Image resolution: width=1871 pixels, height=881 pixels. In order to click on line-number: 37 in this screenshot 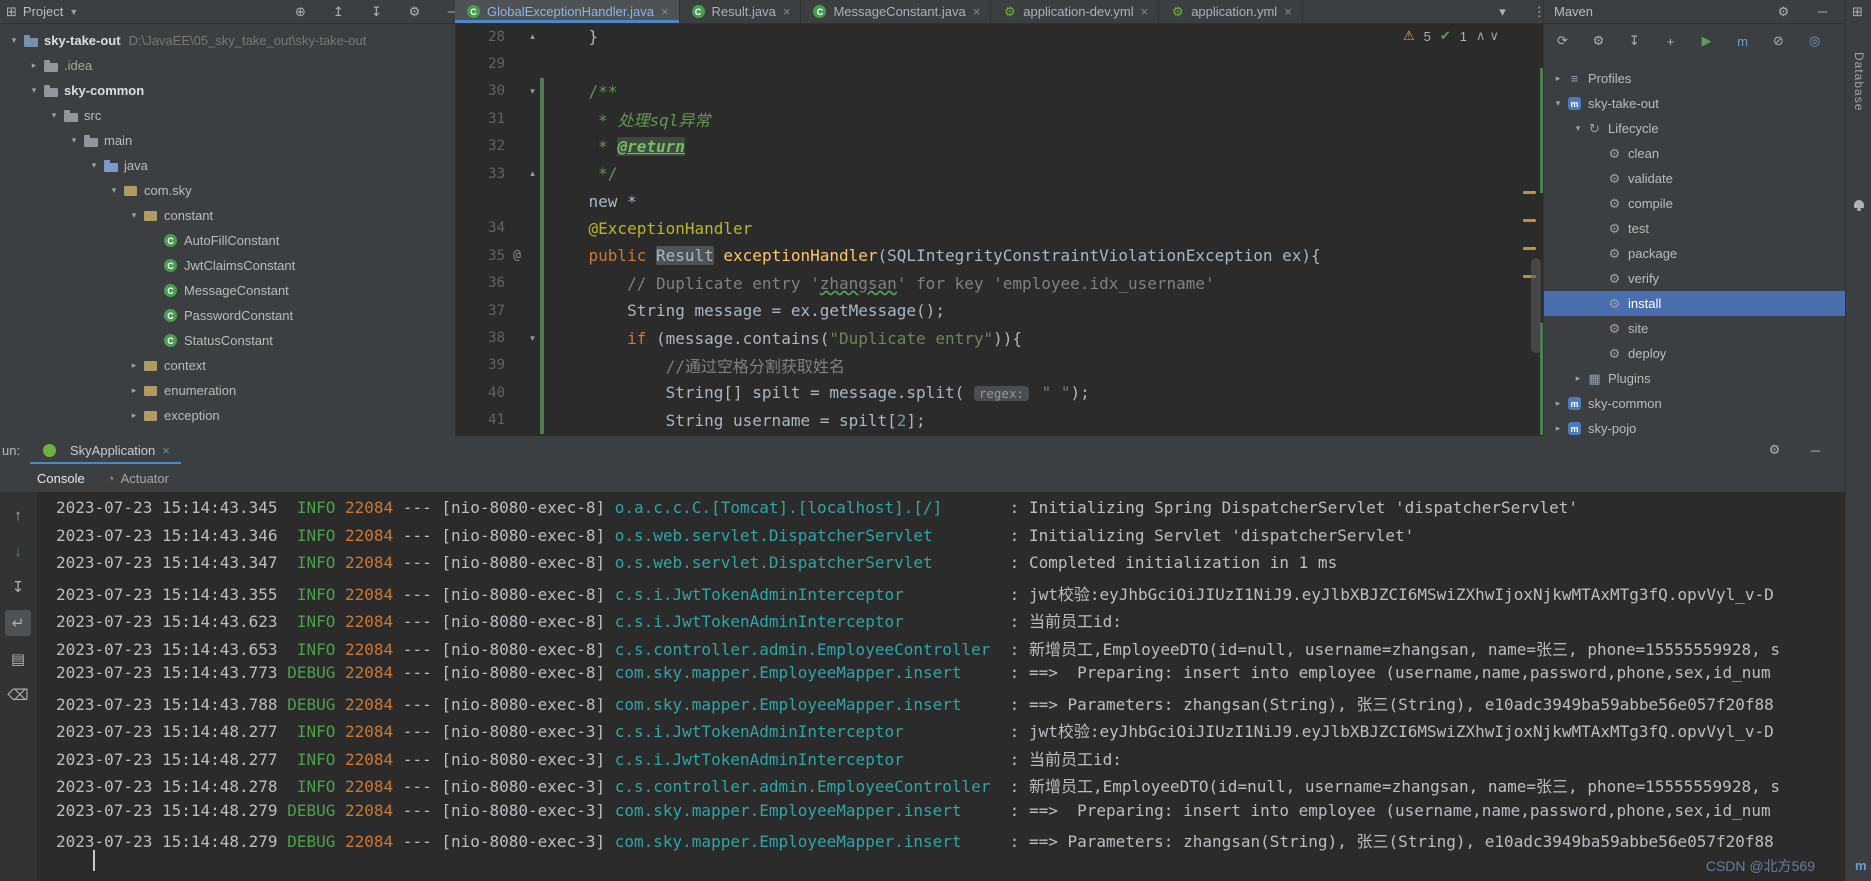, I will do `click(482, 311)`.